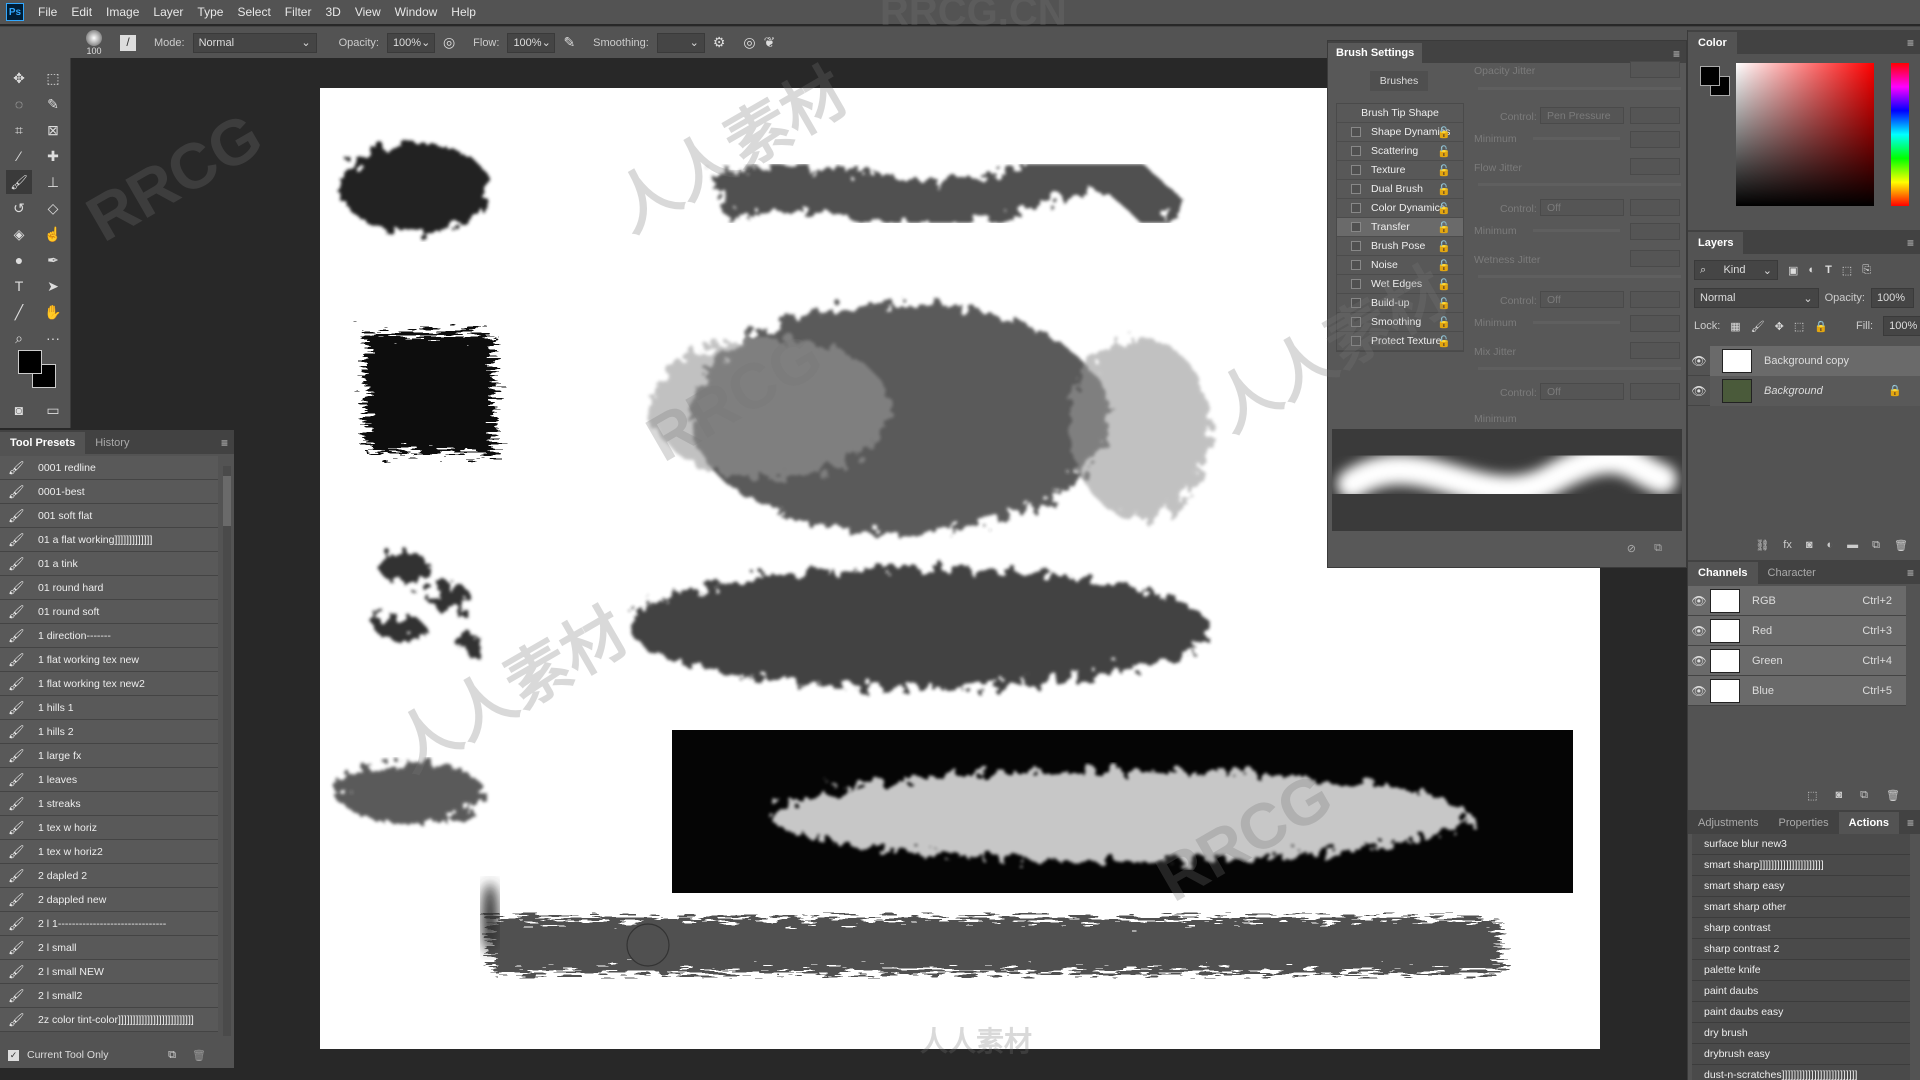 Image resolution: width=1920 pixels, height=1080 pixels. I want to click on filter-smart-object-icon: ⎘, so click(1866, 270).